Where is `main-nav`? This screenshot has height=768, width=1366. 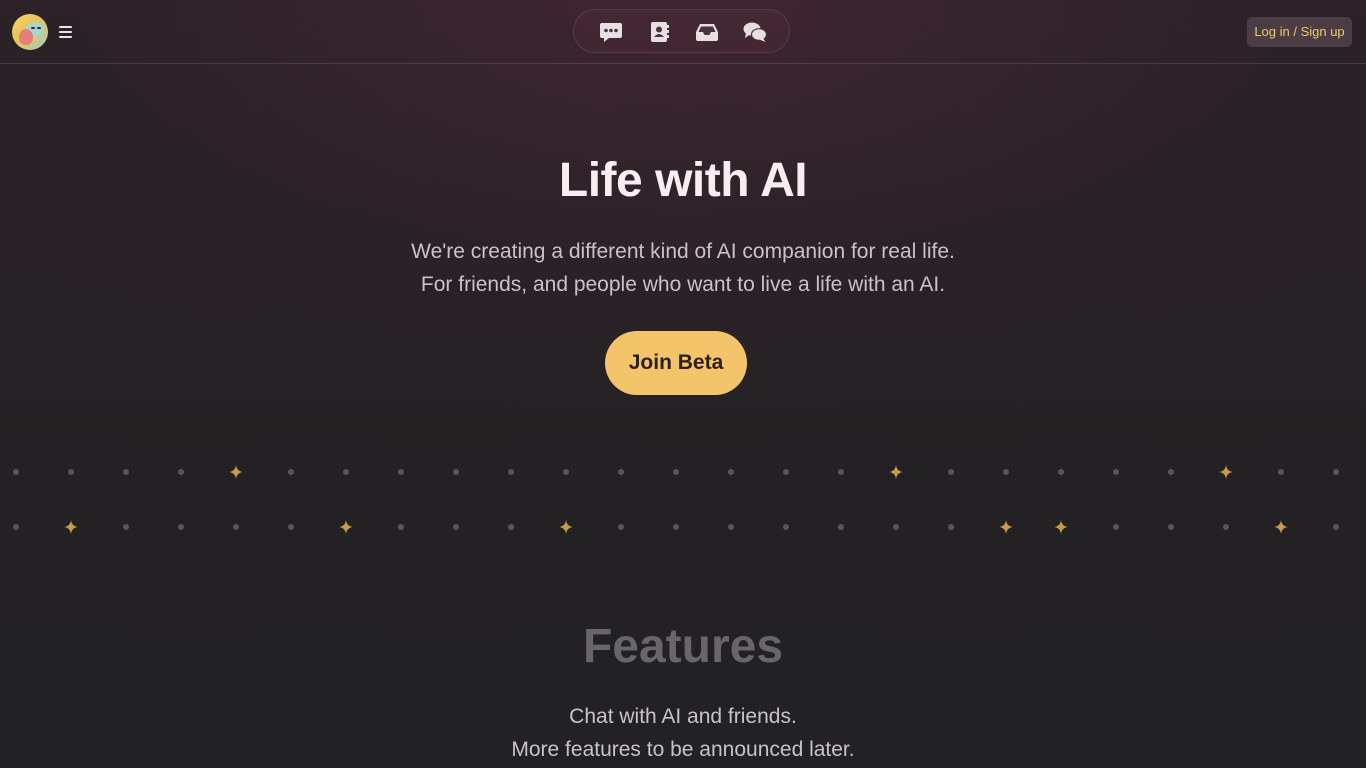
main-nav is located at coordinates (681, 31).